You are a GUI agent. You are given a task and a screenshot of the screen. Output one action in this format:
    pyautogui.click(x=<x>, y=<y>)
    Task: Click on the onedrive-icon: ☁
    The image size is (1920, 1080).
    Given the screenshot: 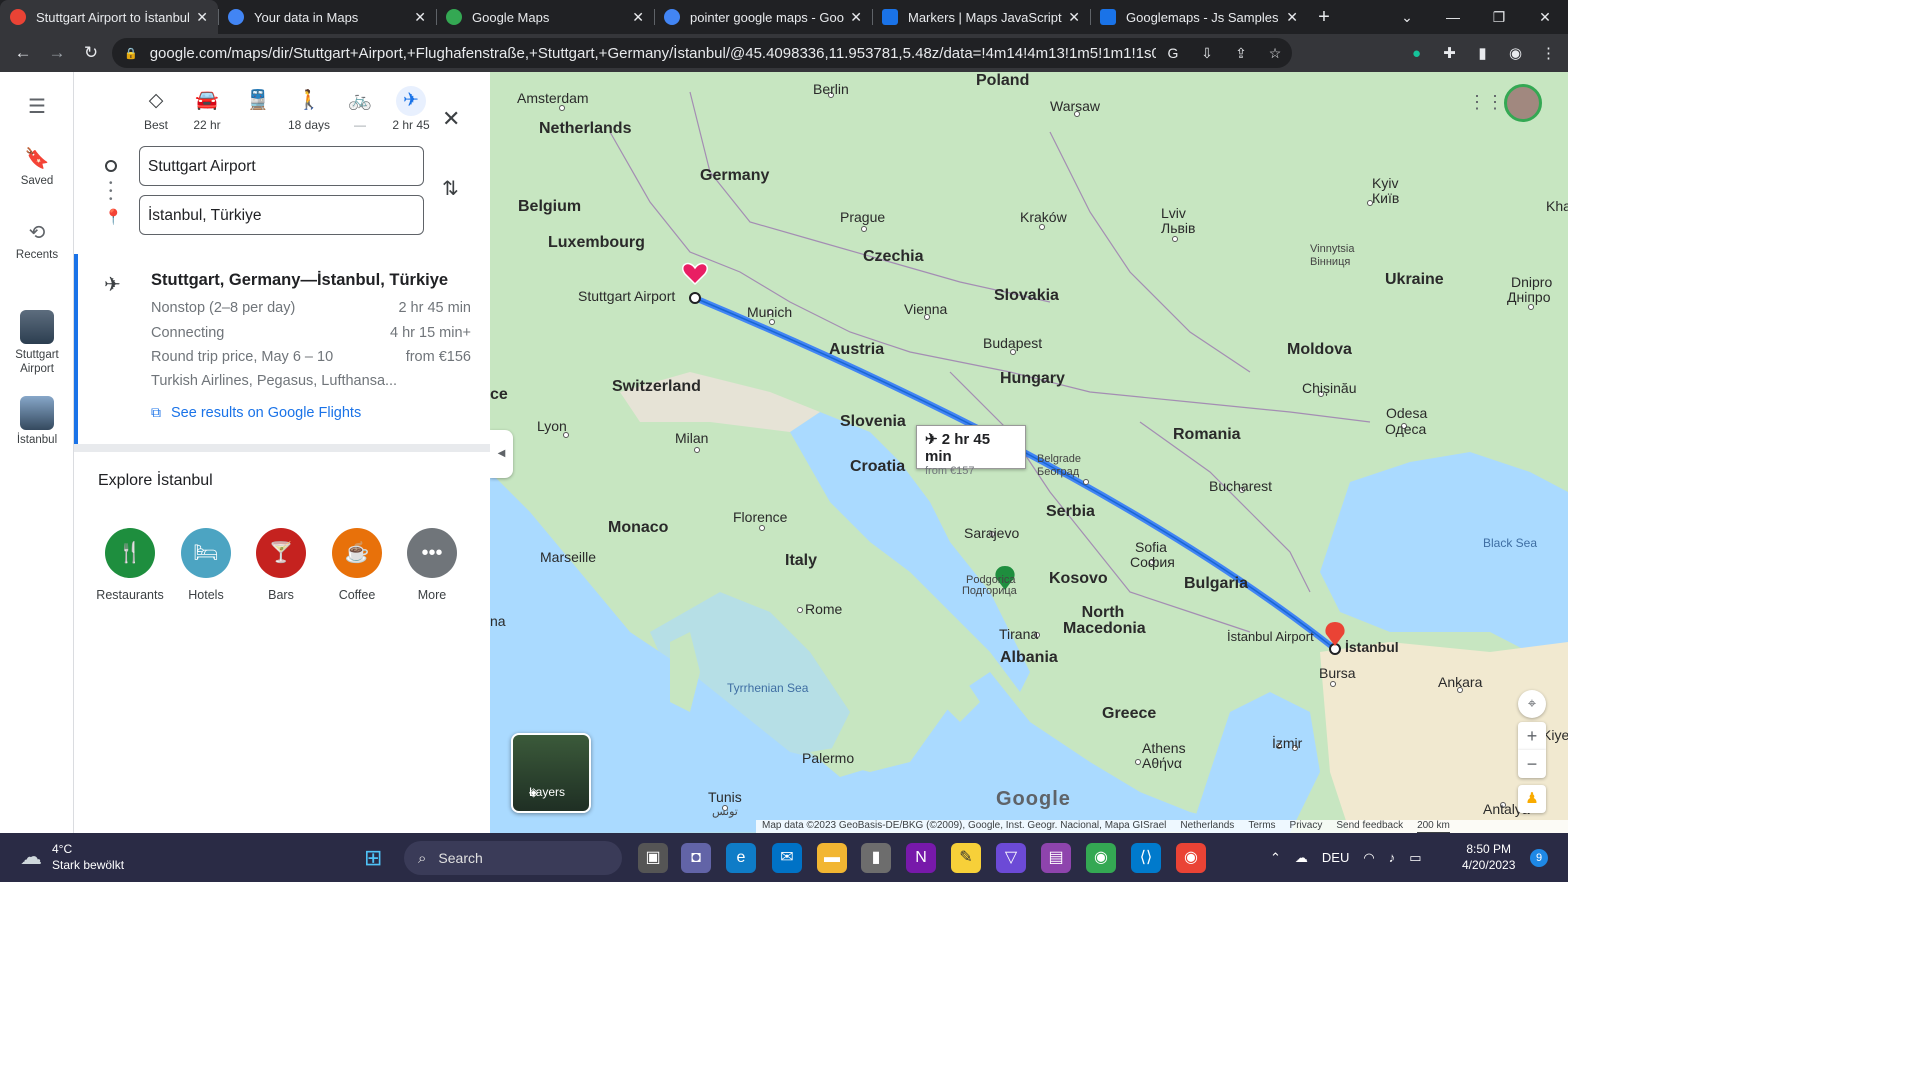 What is the action you would take?
    pyautogui.click(x=1301, y=858)
    